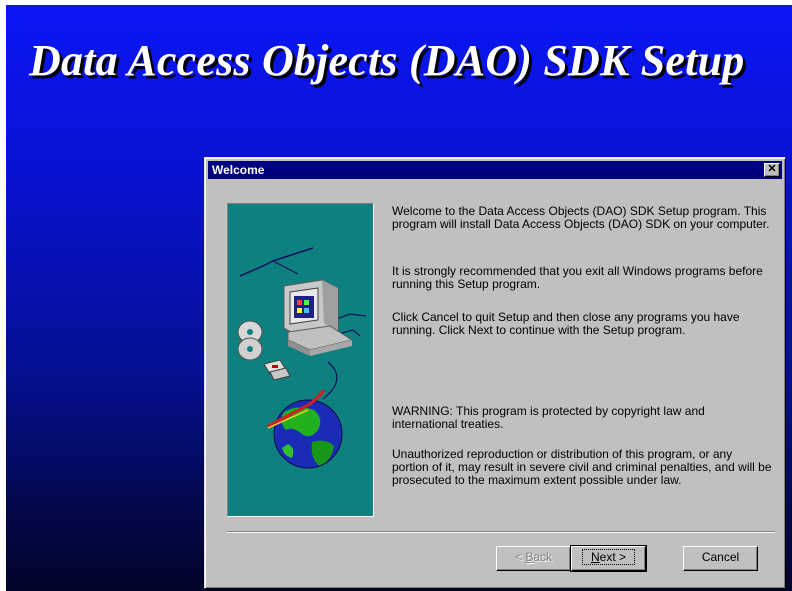 The height and width of the screenshot is (591, 792). I want to click on close-button: ✕, so click(772, 170).